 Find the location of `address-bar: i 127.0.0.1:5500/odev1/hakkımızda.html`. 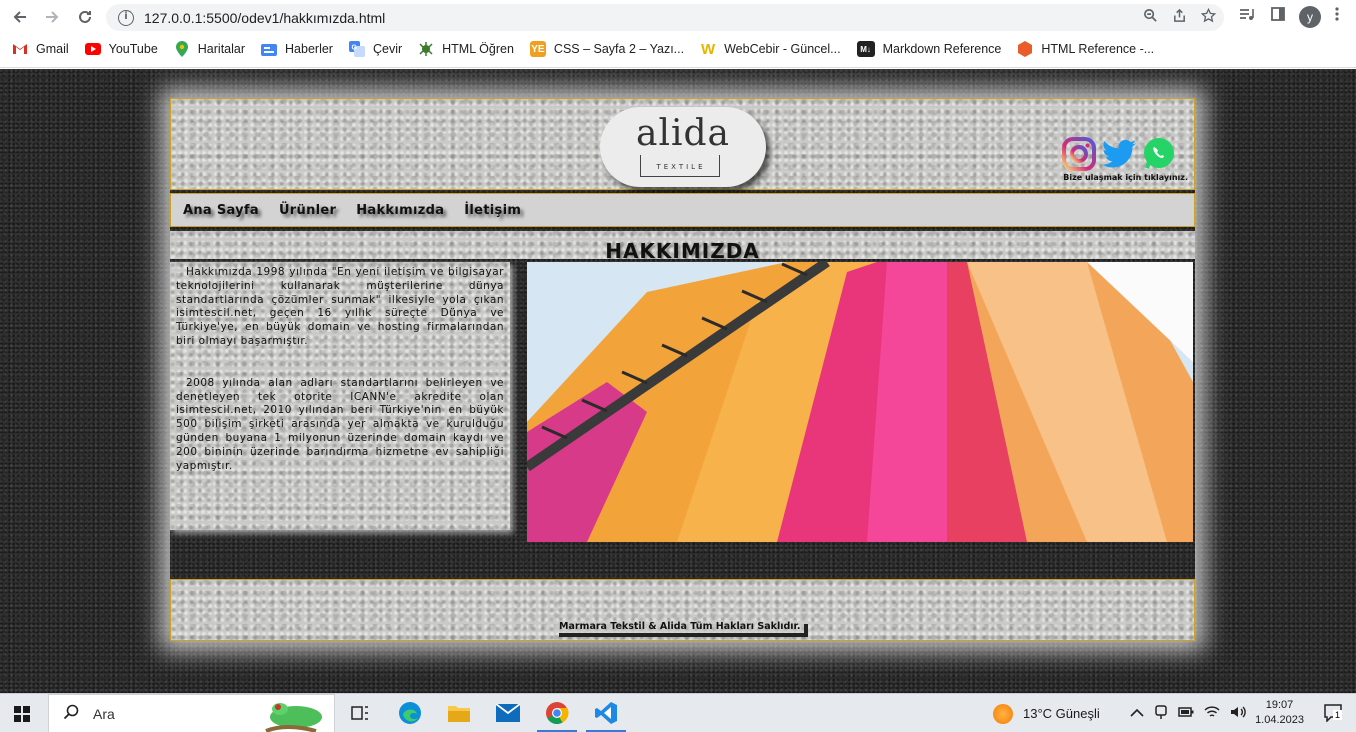

address-bar: i 127.0.0.1:5500/odev1/hakkımızda.html is located at coordinates (665, 17).